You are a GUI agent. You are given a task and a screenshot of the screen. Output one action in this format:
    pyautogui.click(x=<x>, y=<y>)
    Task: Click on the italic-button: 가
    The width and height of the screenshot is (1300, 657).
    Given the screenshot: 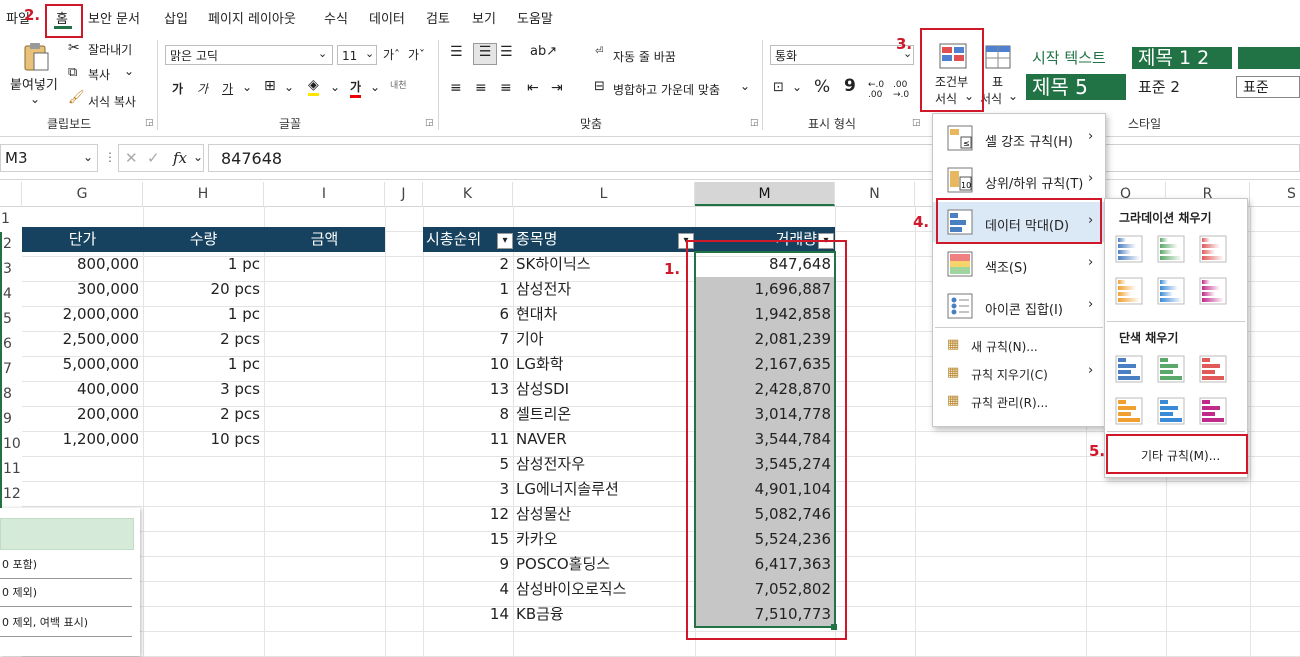 What is the action you would take?
    pyautogui.click(x=202, y=88)
    